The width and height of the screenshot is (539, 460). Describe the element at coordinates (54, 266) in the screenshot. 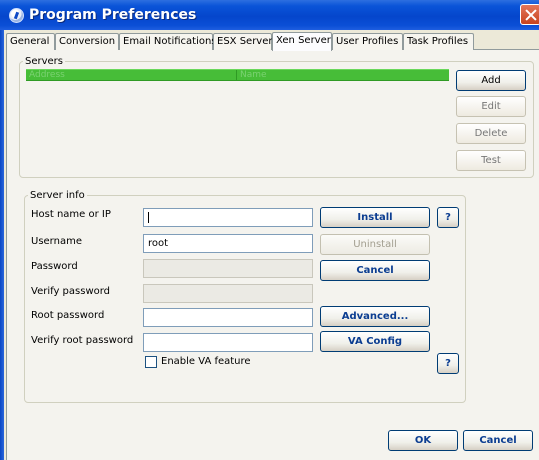

I see `password-label: Password` at that location.